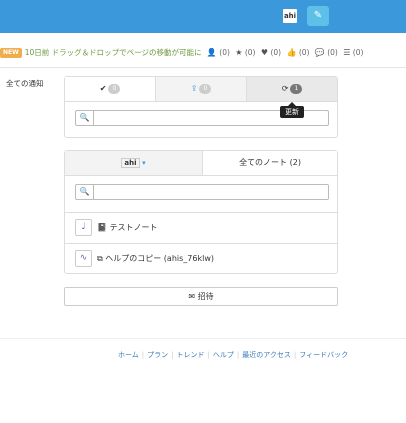 Image resolution: width=406 pixels, height=423 pixels. I want to click on stat-hearts: ♥ (0), so click(271, 52).